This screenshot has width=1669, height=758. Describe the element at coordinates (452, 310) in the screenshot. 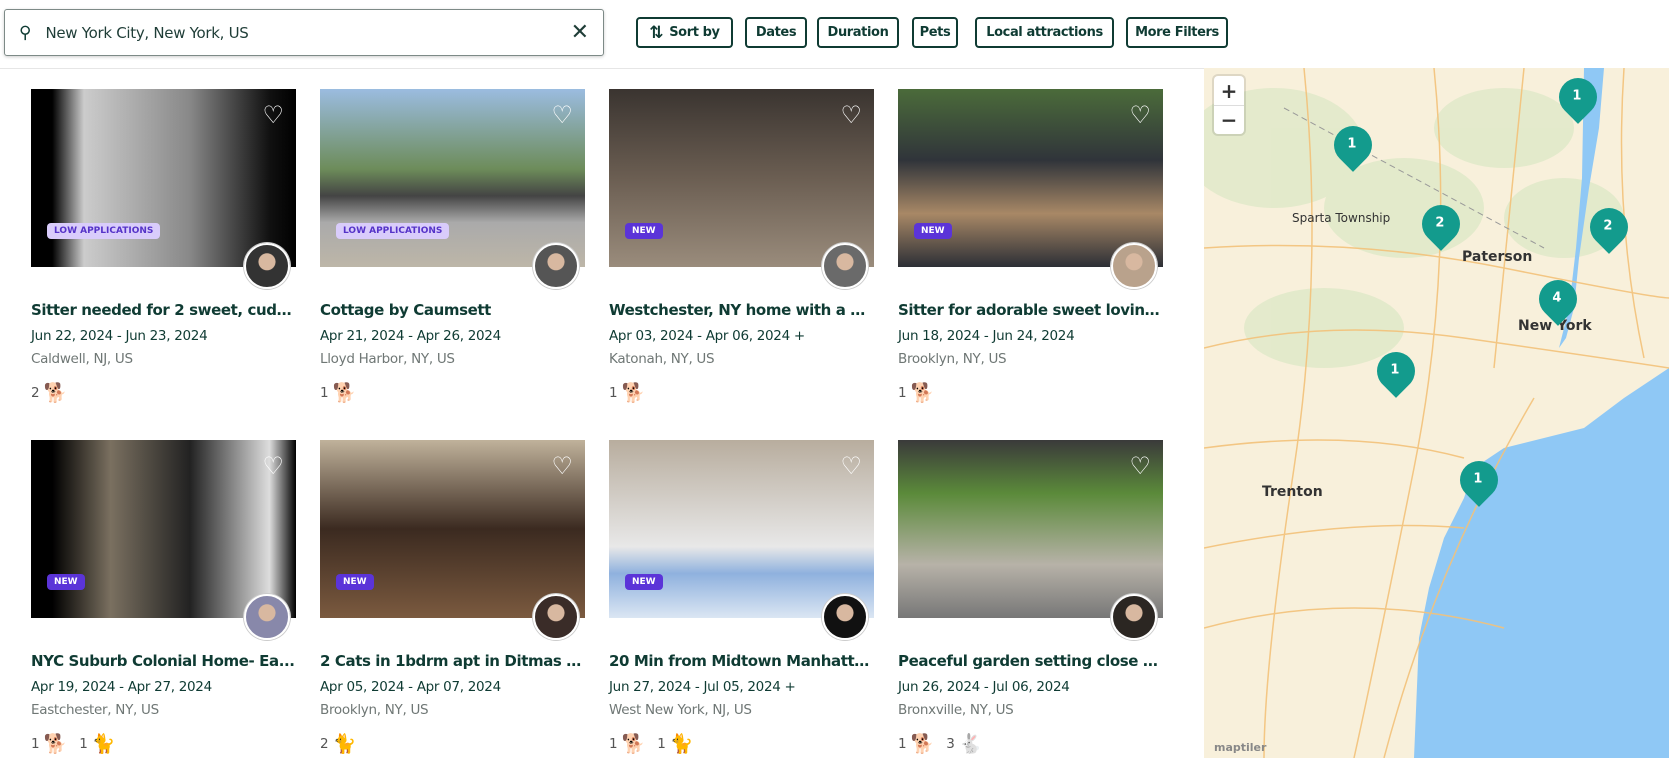

I see `listing-title: Cottage by Caumsett` at that location.